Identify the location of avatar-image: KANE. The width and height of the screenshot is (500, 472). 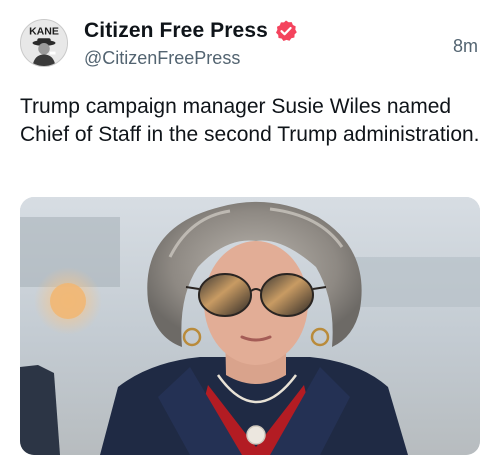
(44, 43).